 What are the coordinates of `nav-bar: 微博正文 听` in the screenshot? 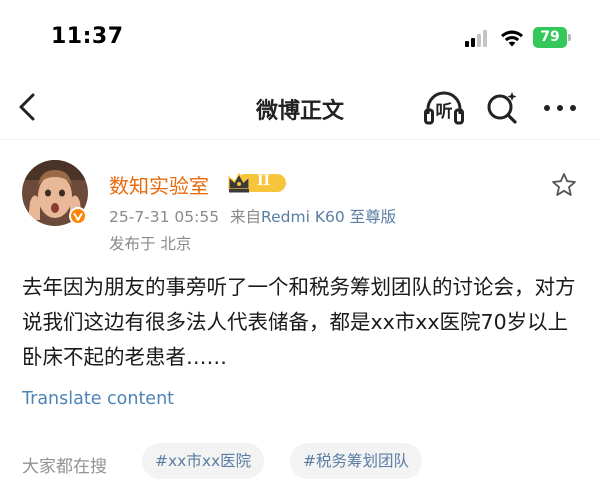 It's located at (300, 108).